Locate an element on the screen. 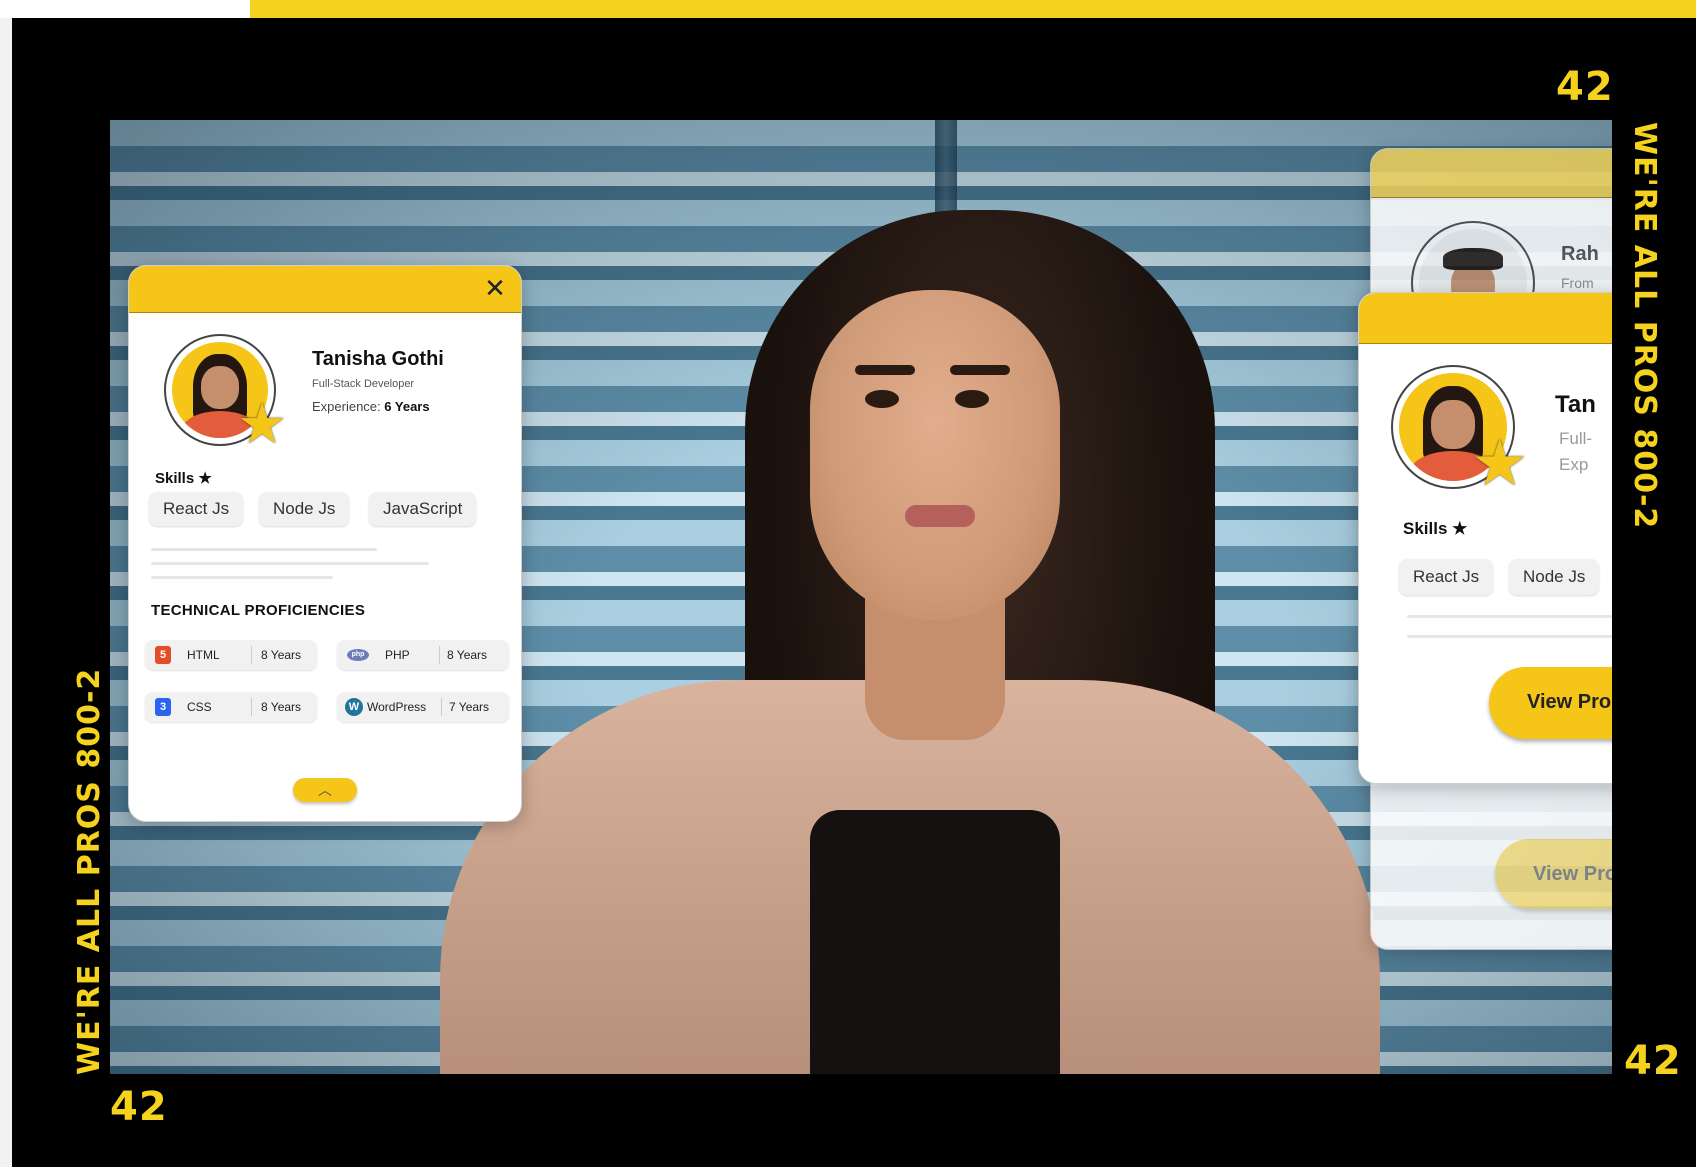  right-eye is located at coordinates (972, 399).